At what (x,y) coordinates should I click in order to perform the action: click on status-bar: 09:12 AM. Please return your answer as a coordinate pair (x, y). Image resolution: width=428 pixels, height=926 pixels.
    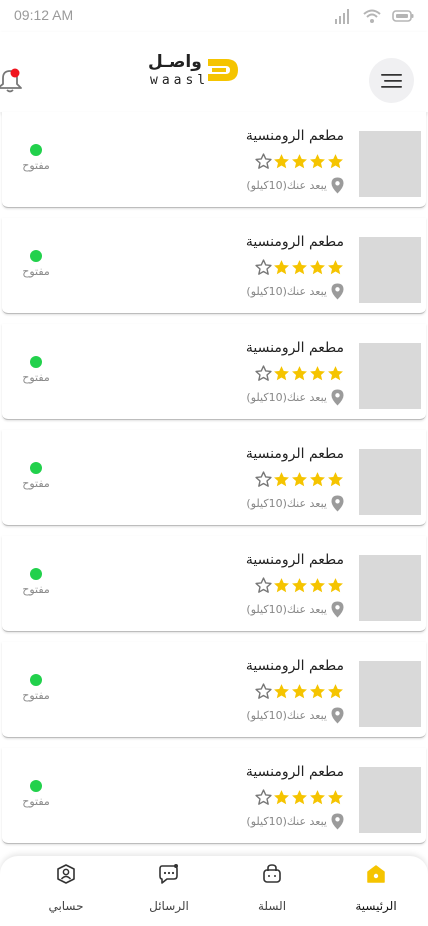
    Looking at the image, I should click on (214, 16).